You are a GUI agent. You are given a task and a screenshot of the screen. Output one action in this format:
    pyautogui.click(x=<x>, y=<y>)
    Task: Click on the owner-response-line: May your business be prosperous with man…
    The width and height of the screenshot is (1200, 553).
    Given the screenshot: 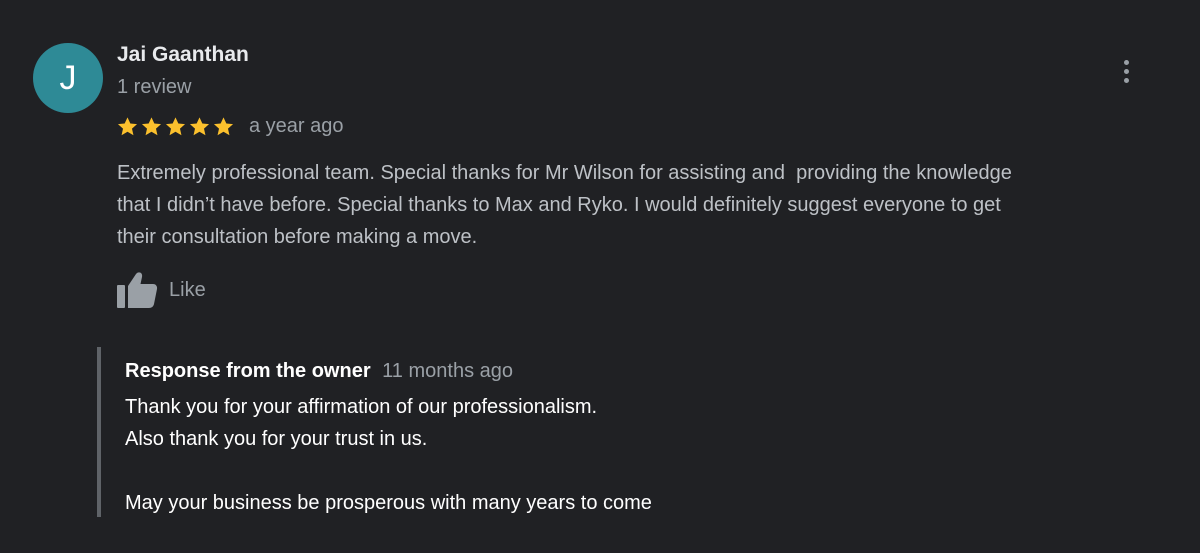 What is the action you would take?
    pyautogui.click(x=388, y=503)
    